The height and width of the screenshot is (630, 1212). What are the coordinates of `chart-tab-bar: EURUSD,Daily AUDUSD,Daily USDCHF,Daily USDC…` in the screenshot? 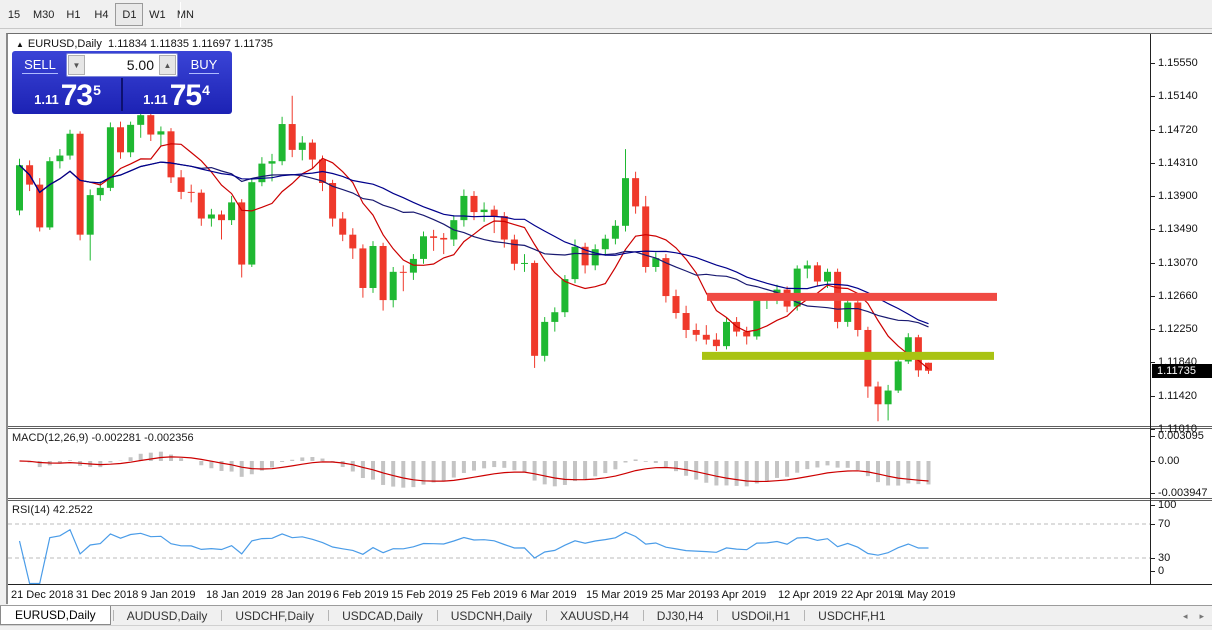 It's located at (606, 615).